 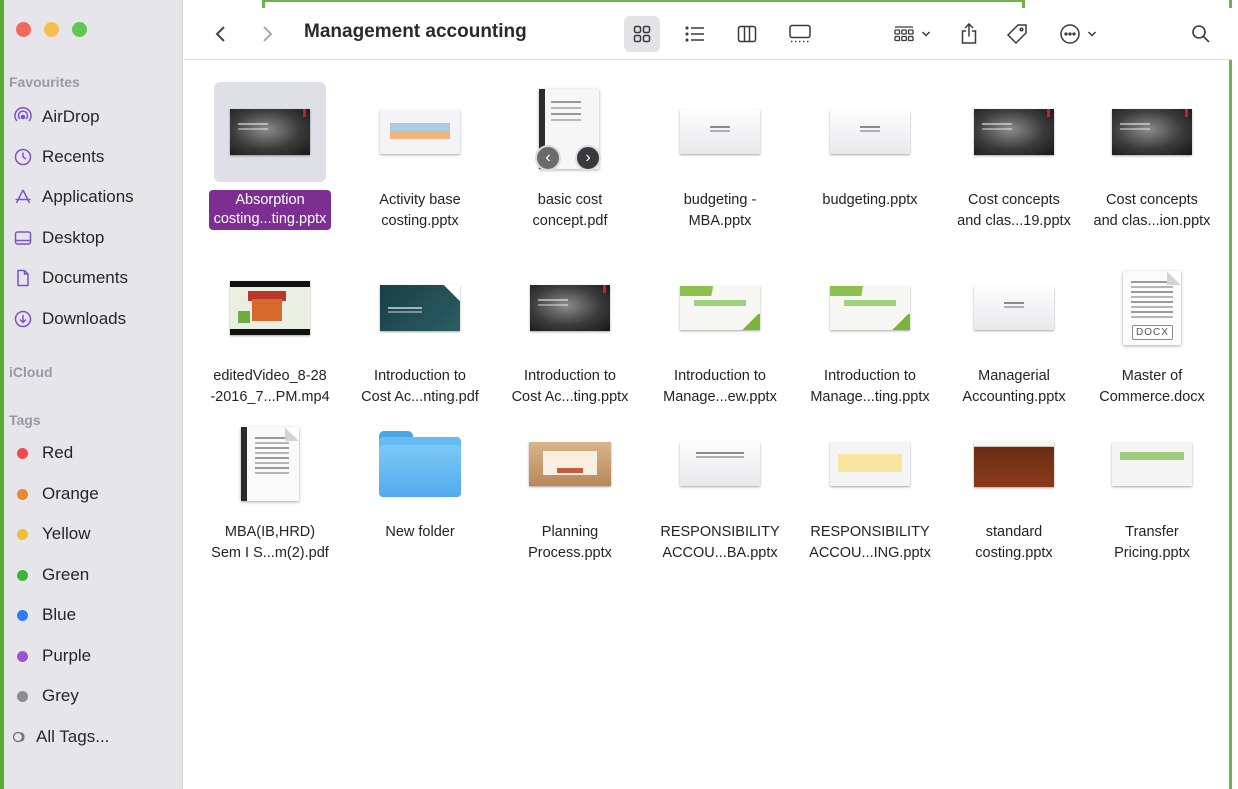 What do you see at coordinates (870, 491) in the screenshot?
I see `file-item-responsibility-ing: RESPONSIBILITY ACCOU...ING.pptx` at bounding box center [870, 491].